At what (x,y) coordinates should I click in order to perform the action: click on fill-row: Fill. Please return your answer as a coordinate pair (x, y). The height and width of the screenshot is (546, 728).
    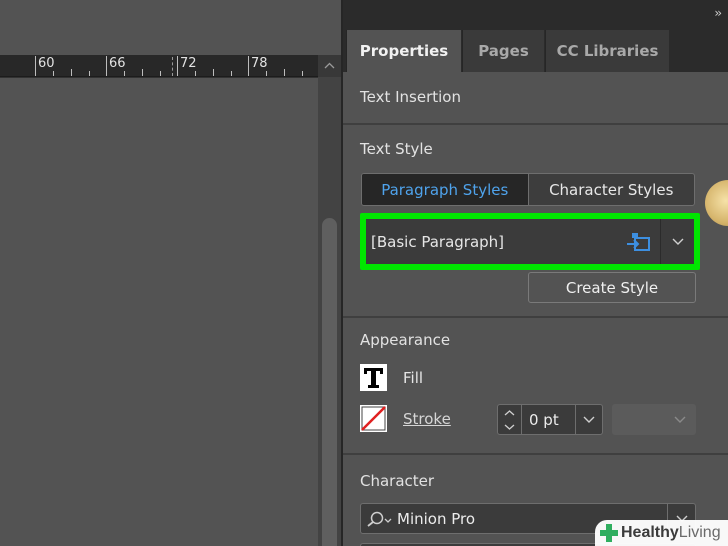
    Looking at the image, I should click on (391, 377).